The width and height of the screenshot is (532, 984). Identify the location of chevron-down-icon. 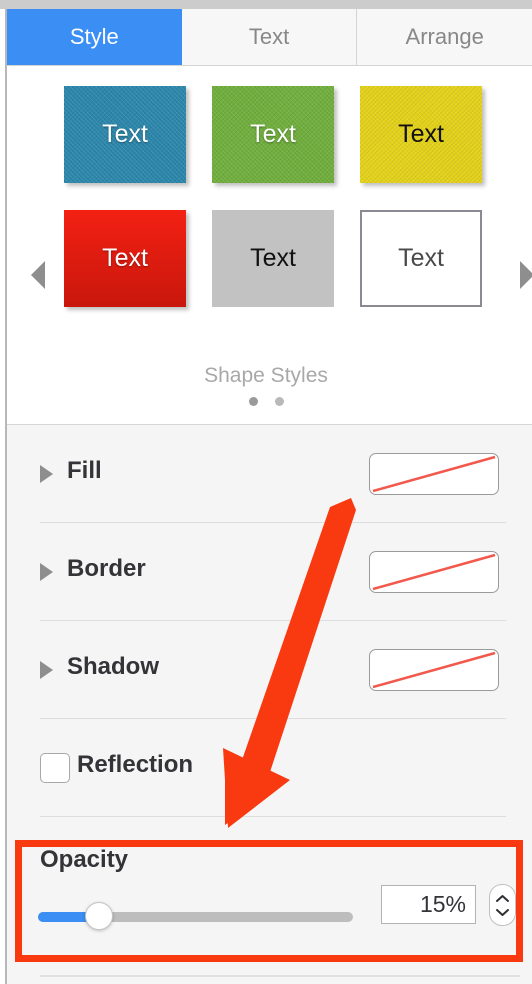
(502, 912).